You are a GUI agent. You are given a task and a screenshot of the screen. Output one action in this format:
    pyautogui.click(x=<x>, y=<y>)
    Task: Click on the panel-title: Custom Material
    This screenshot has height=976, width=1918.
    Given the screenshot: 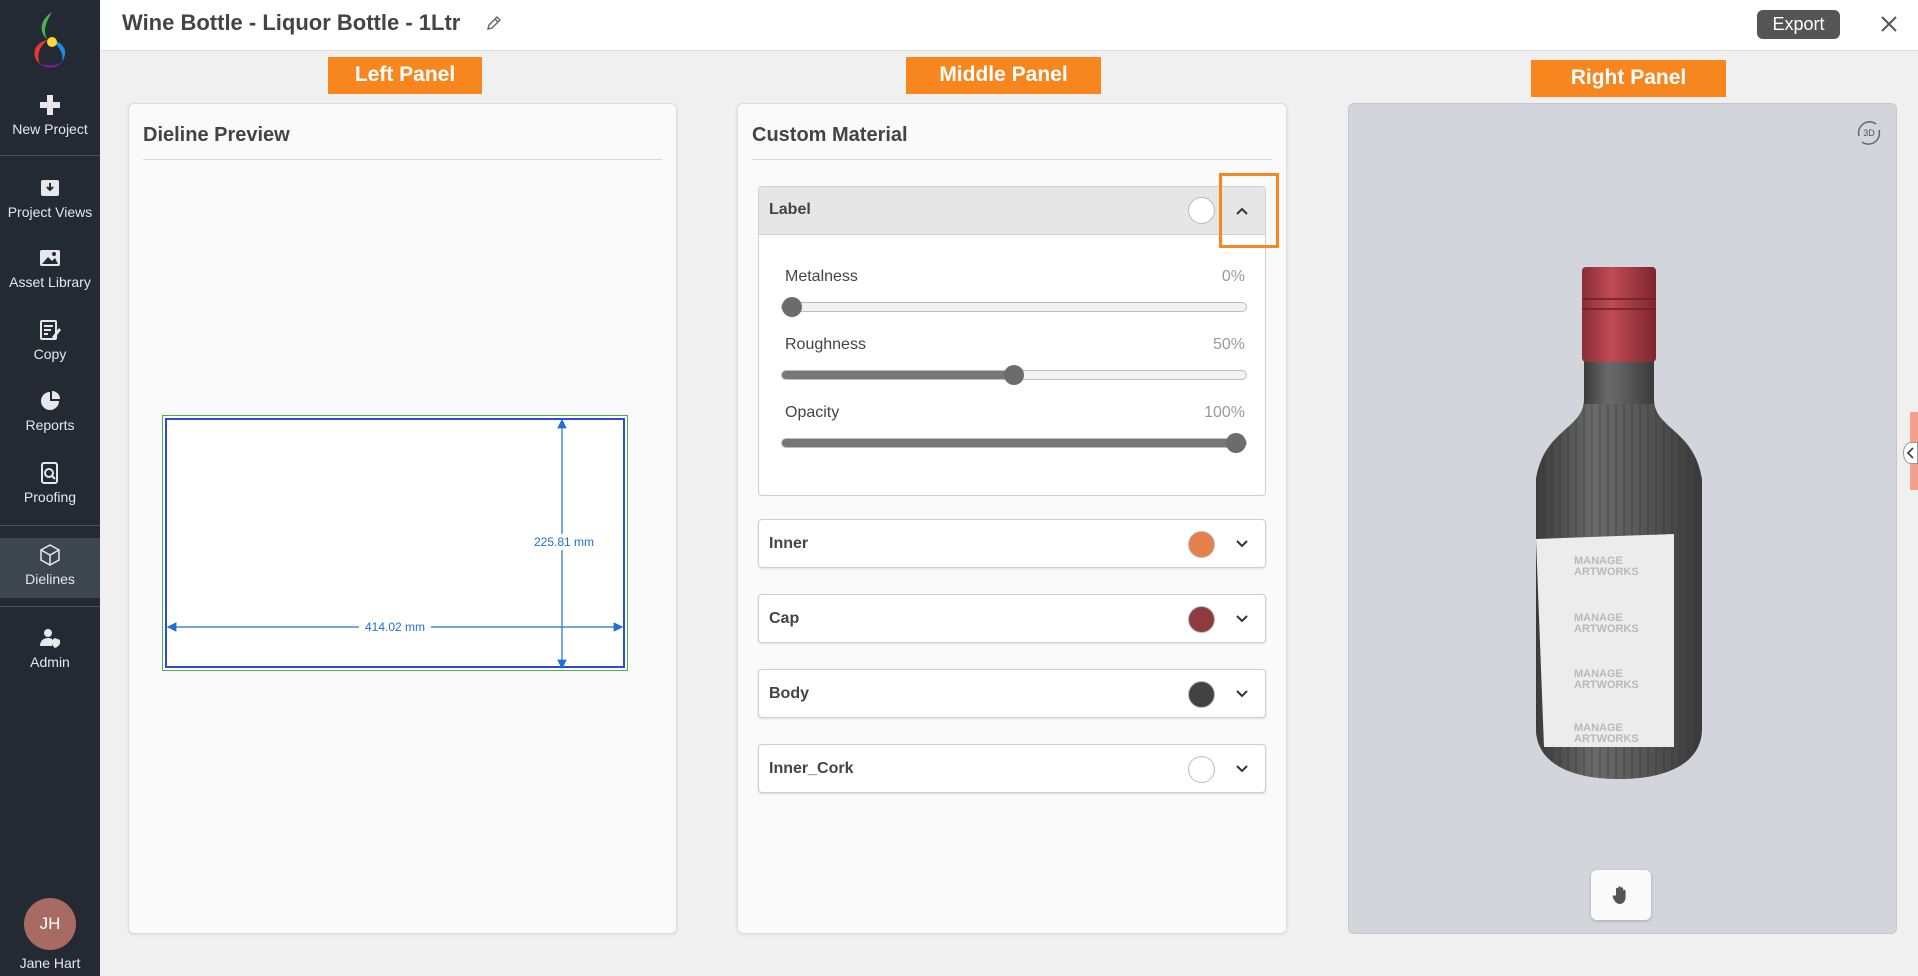 What is the action you would take?
    pyautogui.click(x=830, y=135)
    